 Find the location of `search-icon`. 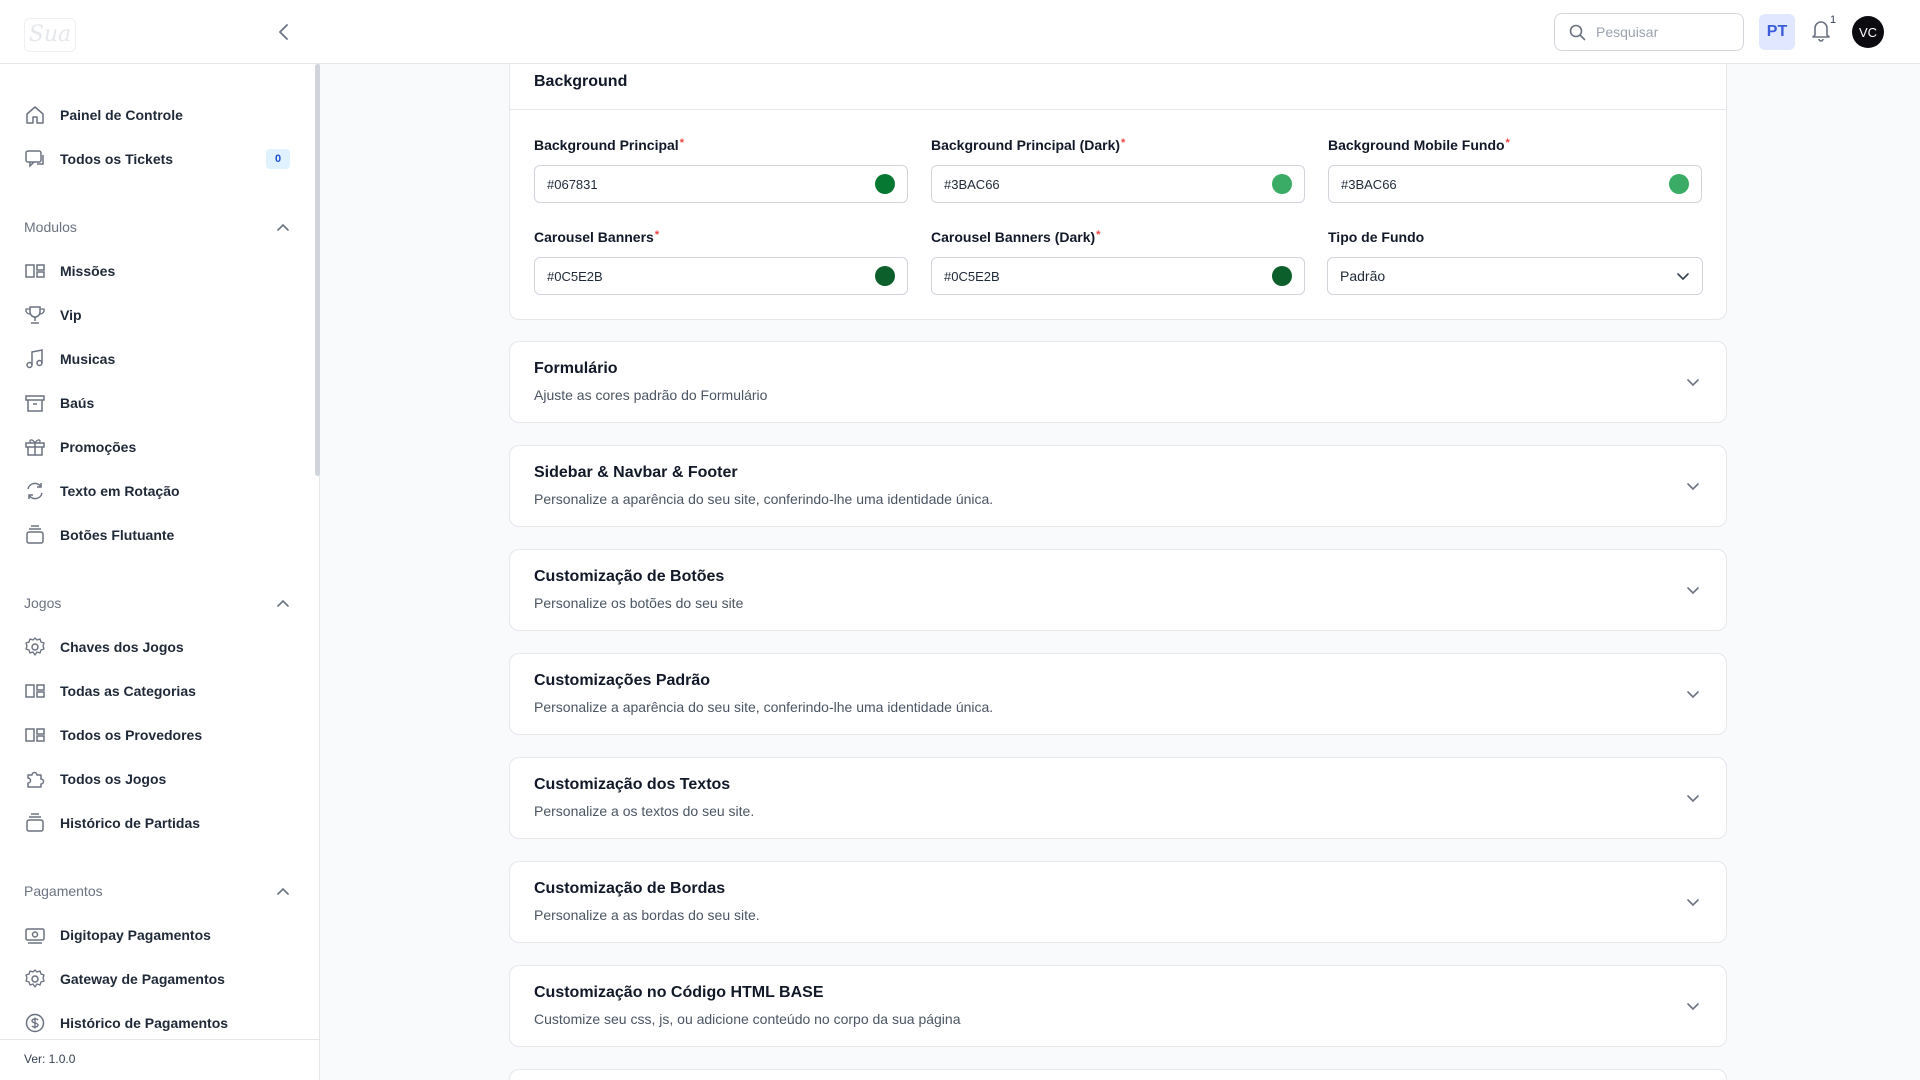

search-icon is located at coordinates (1577, 32).